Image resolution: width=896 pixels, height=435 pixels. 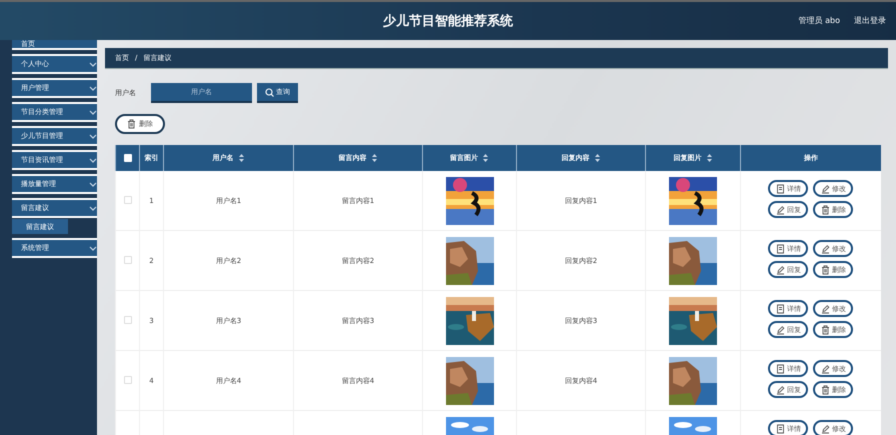 What do you see at coordinates (819, 20) in the screenshot?
I see `user-label: 管理员 abo` at bounding box center [819, 20].